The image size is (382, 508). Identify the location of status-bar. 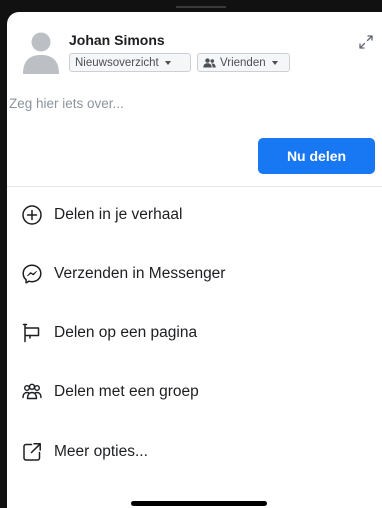
(191, 6).